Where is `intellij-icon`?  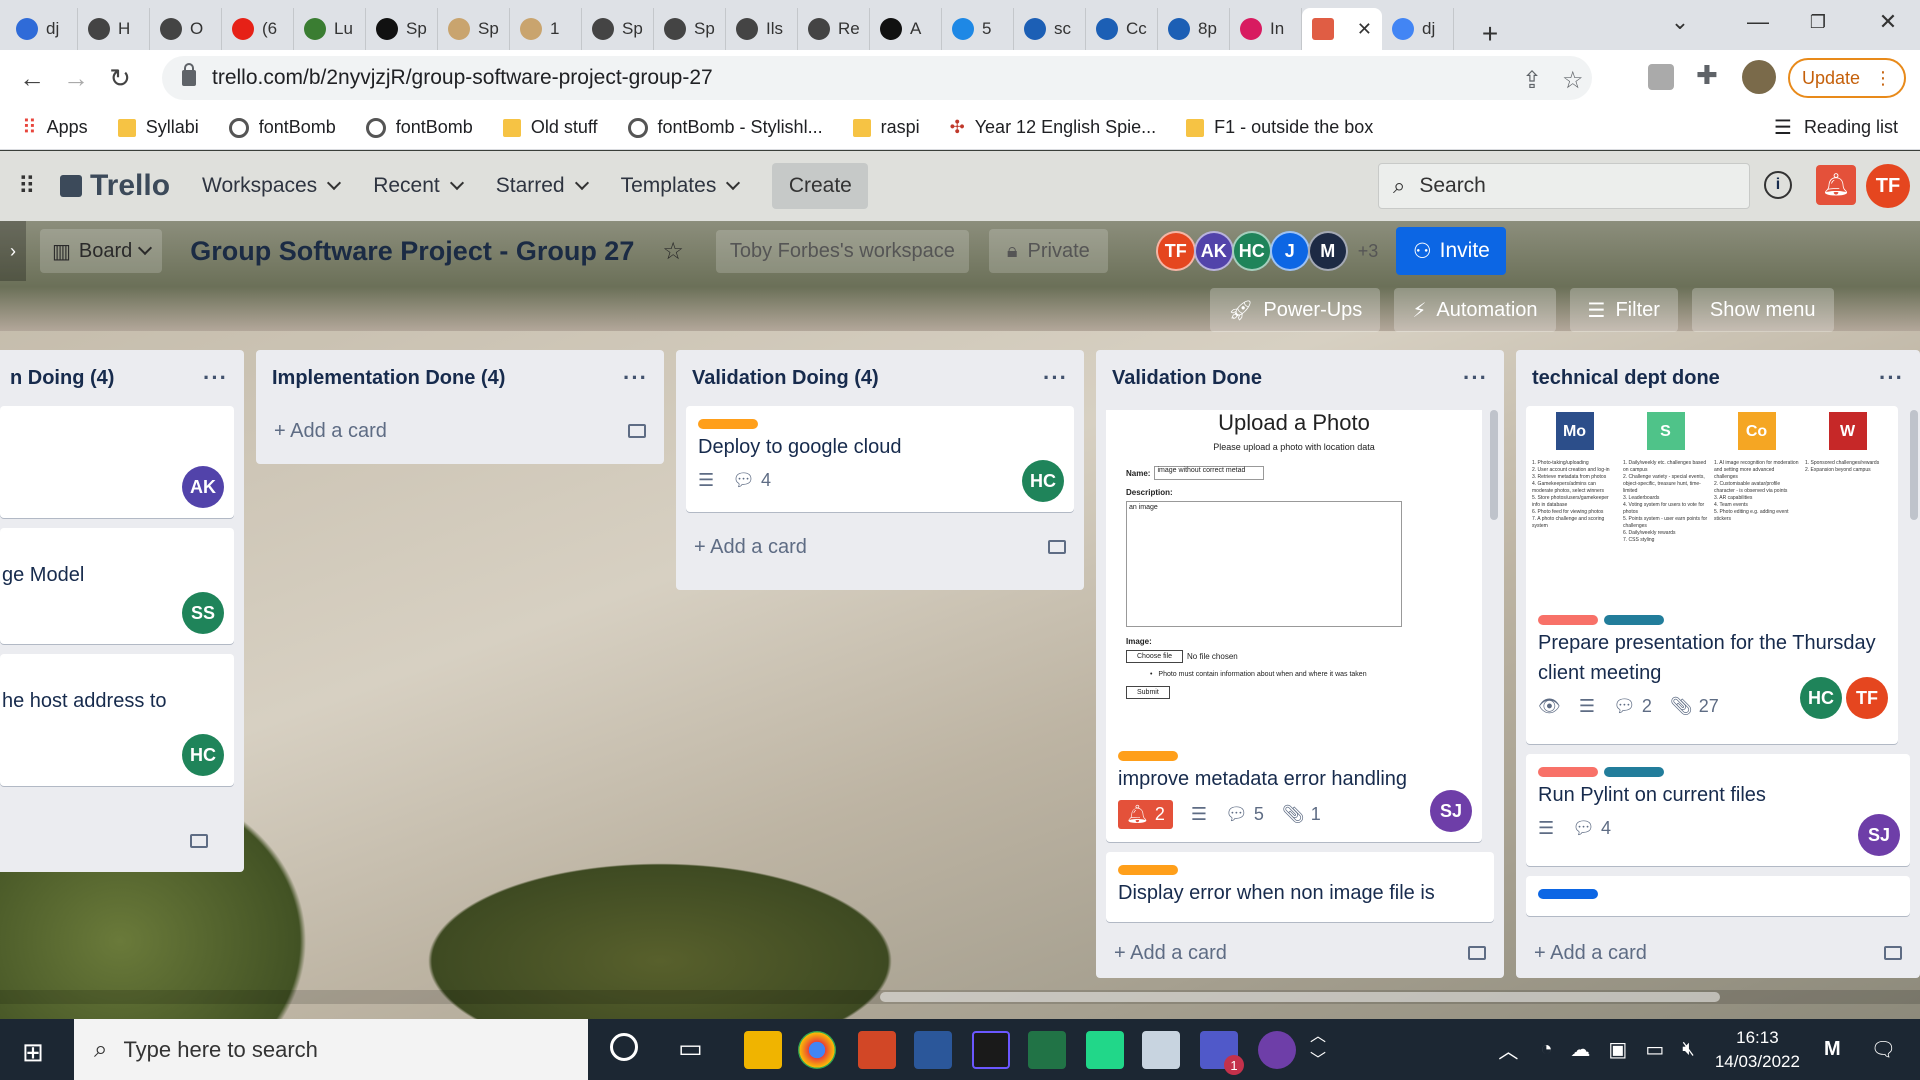
intellij-icon is located at coordinates (991, 1050).